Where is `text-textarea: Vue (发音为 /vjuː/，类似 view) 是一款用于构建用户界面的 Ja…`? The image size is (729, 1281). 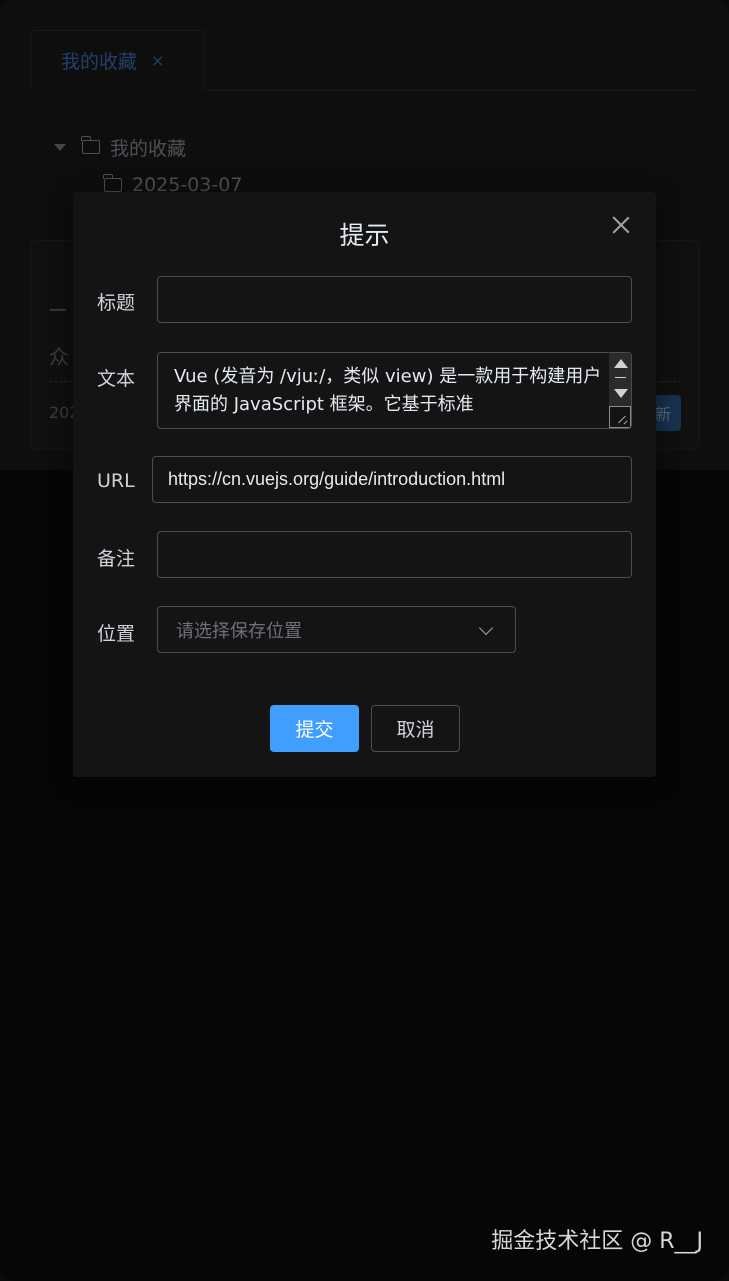 text-textarea: Vue (发音为 /vjuː/，类似 view) 是一款用于构建用户界面的 Ja… is located at coordinates (394, 390).